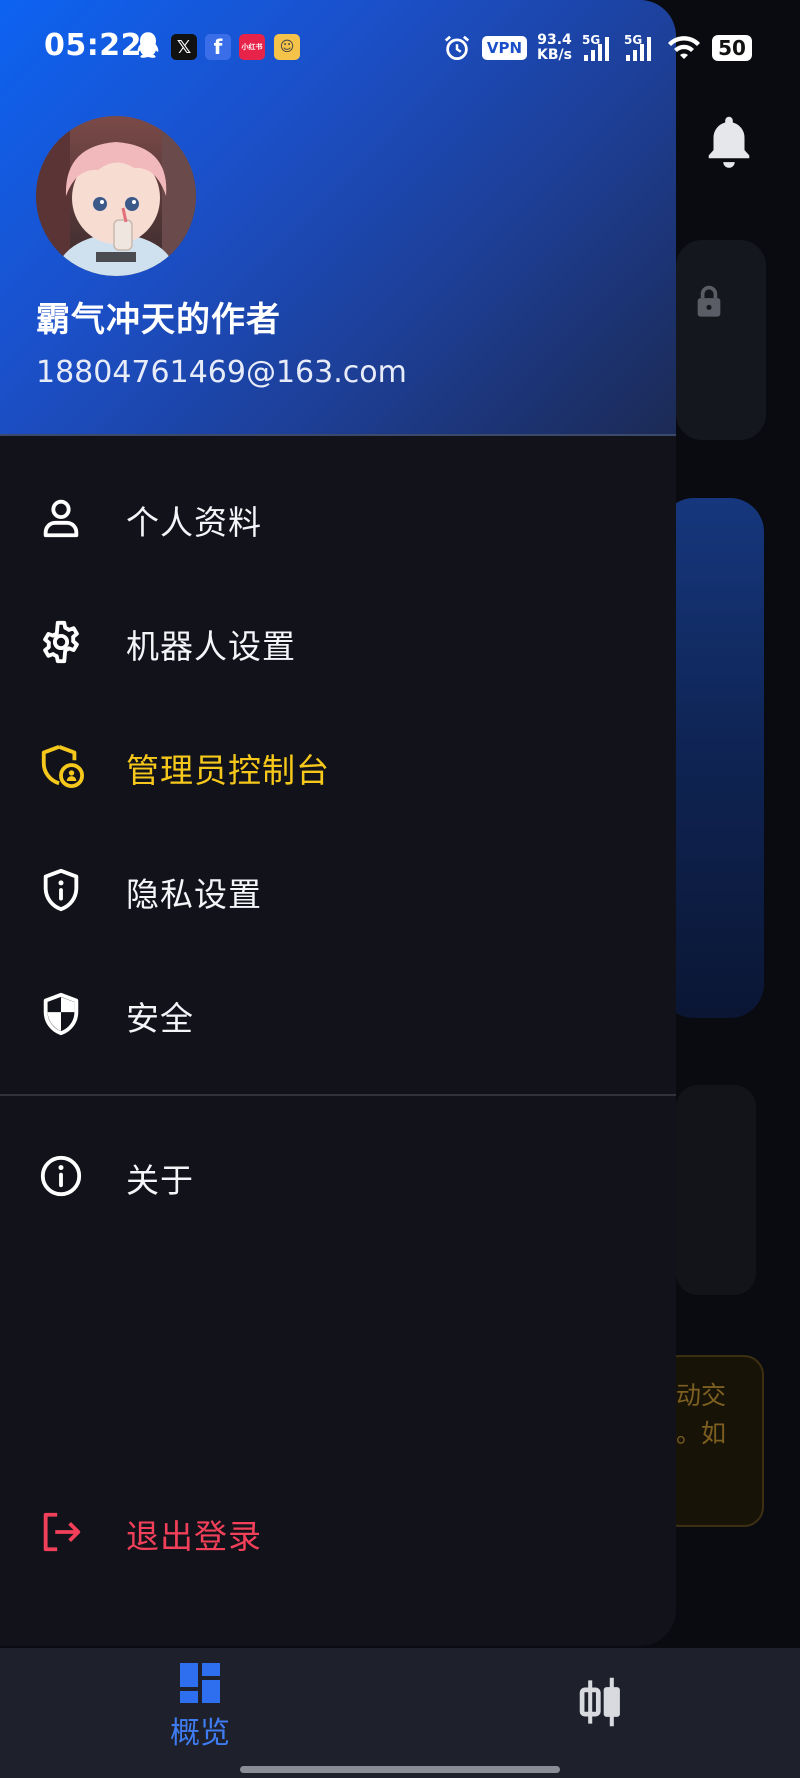 Image resolution: width=800 pixels, height=1778 pixels. I want to click on menu-item-label: 隐私设置, so click(194, 894).